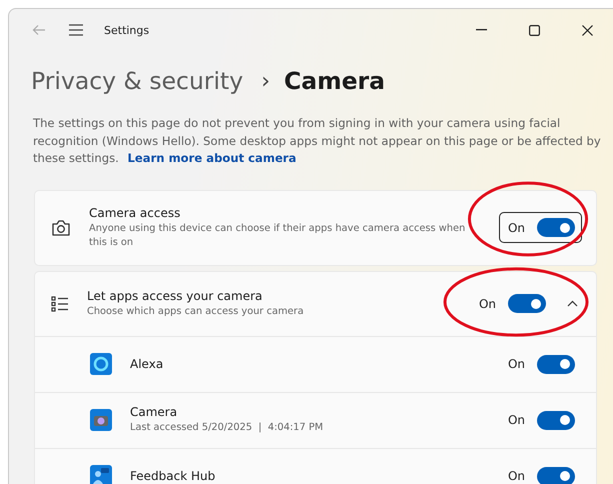  Describe the element at coordinates (212, 158) in the screenshot. I see `learn-more-link: Learn more about camera` at that location.